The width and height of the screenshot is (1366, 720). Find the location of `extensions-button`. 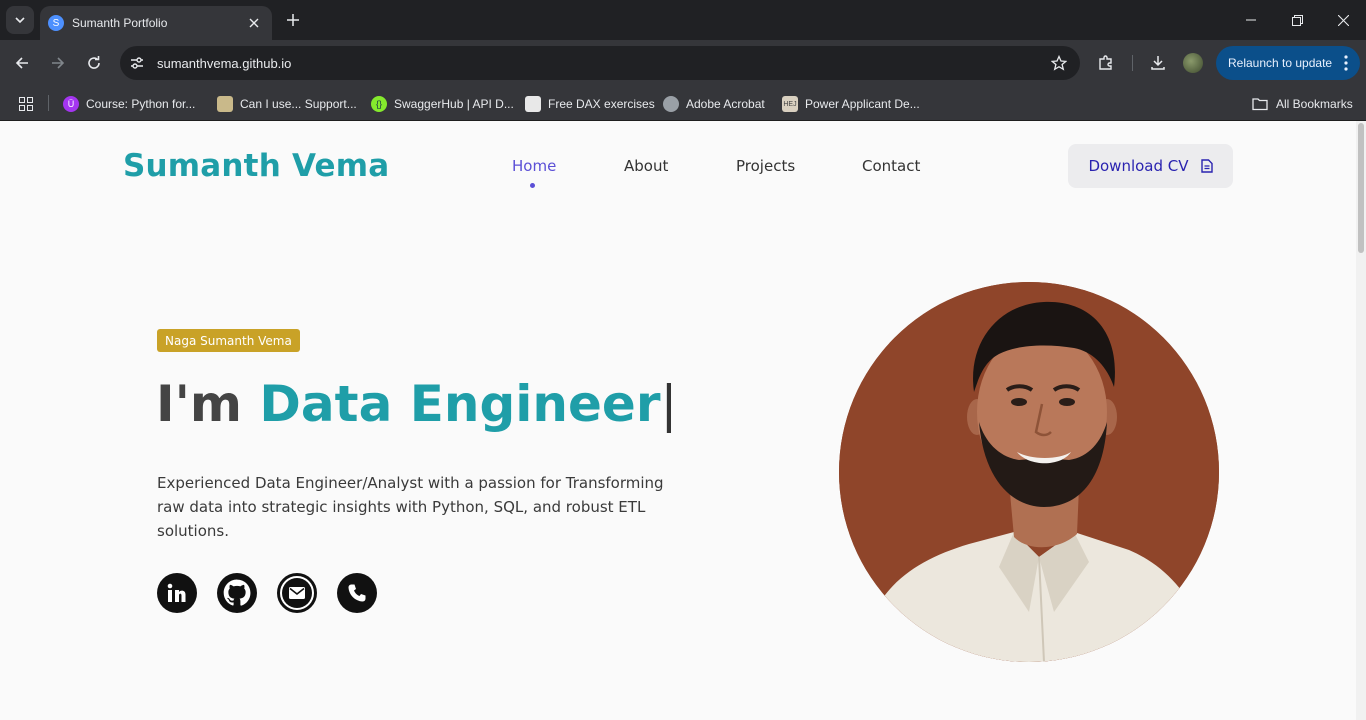

extensions-button is located at coordinates (1106, 63).